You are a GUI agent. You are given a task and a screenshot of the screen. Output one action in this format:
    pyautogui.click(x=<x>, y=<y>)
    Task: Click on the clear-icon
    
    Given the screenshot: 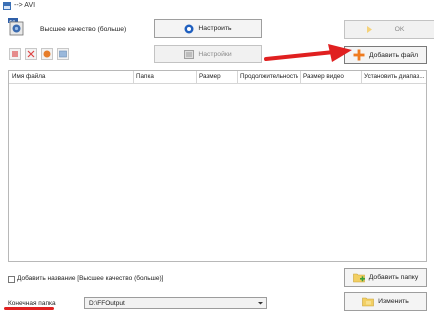 What is the action you would take?
    pyautogui.click(x=31, y=54)
    